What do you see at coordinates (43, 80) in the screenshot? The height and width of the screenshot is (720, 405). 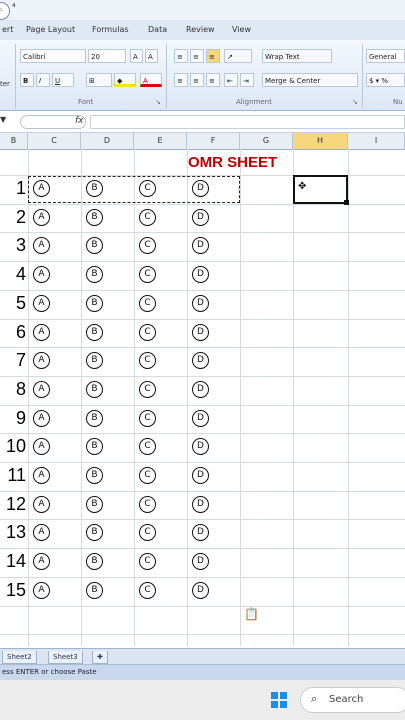 I see `italic-icon: I` at bounding box center [43, 80].